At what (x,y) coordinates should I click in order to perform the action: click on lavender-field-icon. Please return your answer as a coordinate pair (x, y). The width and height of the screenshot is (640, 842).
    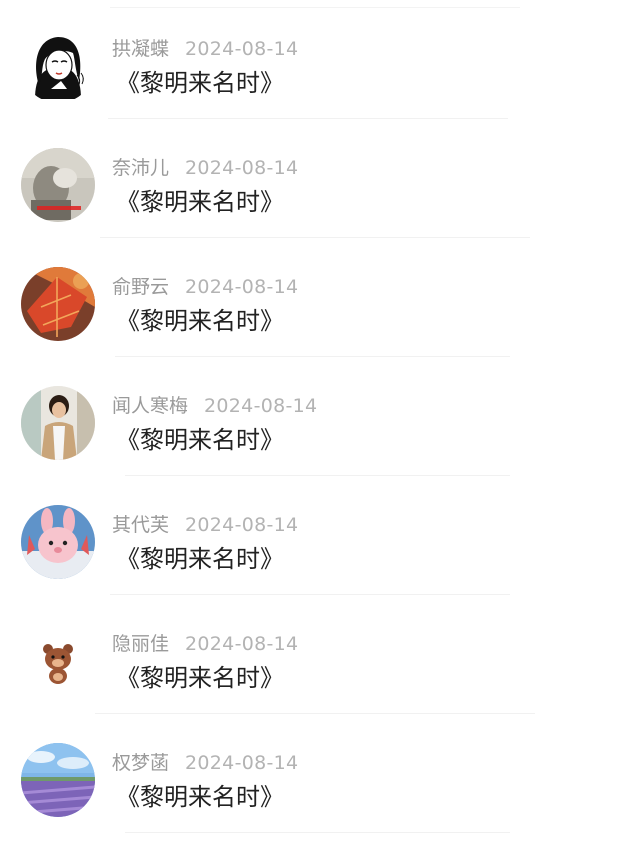
    Looking at the image, I should click on (58, 780).